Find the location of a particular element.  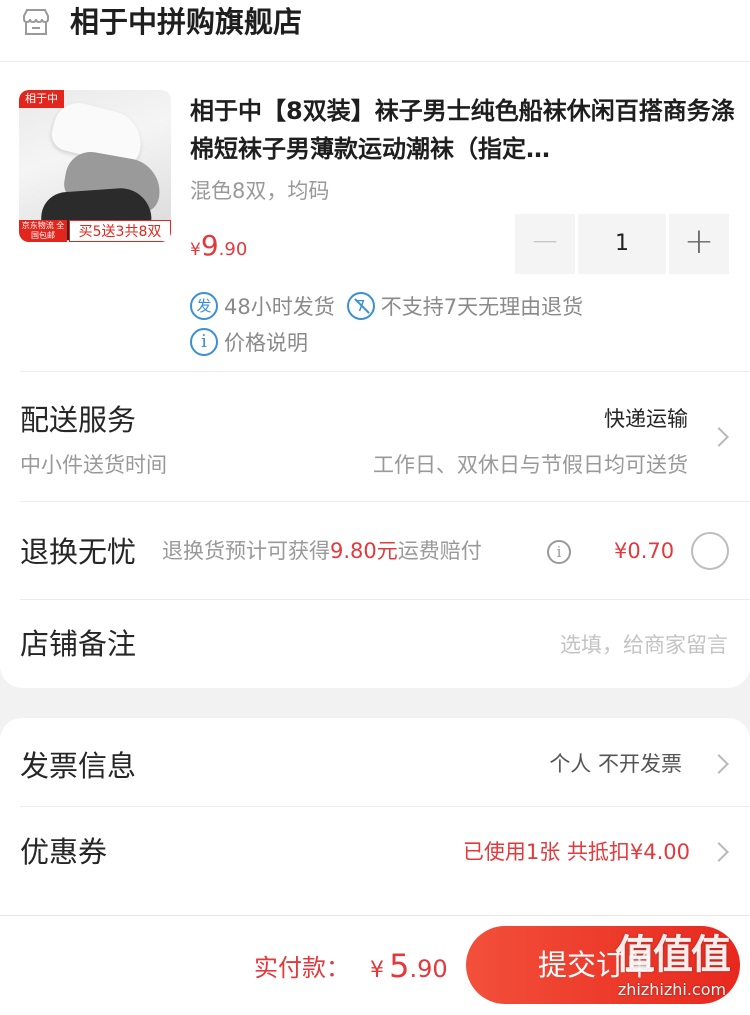

product-image: 相于中 京东物流 全国包邮 买5送3共8双 is located at coordinates (95, 166).